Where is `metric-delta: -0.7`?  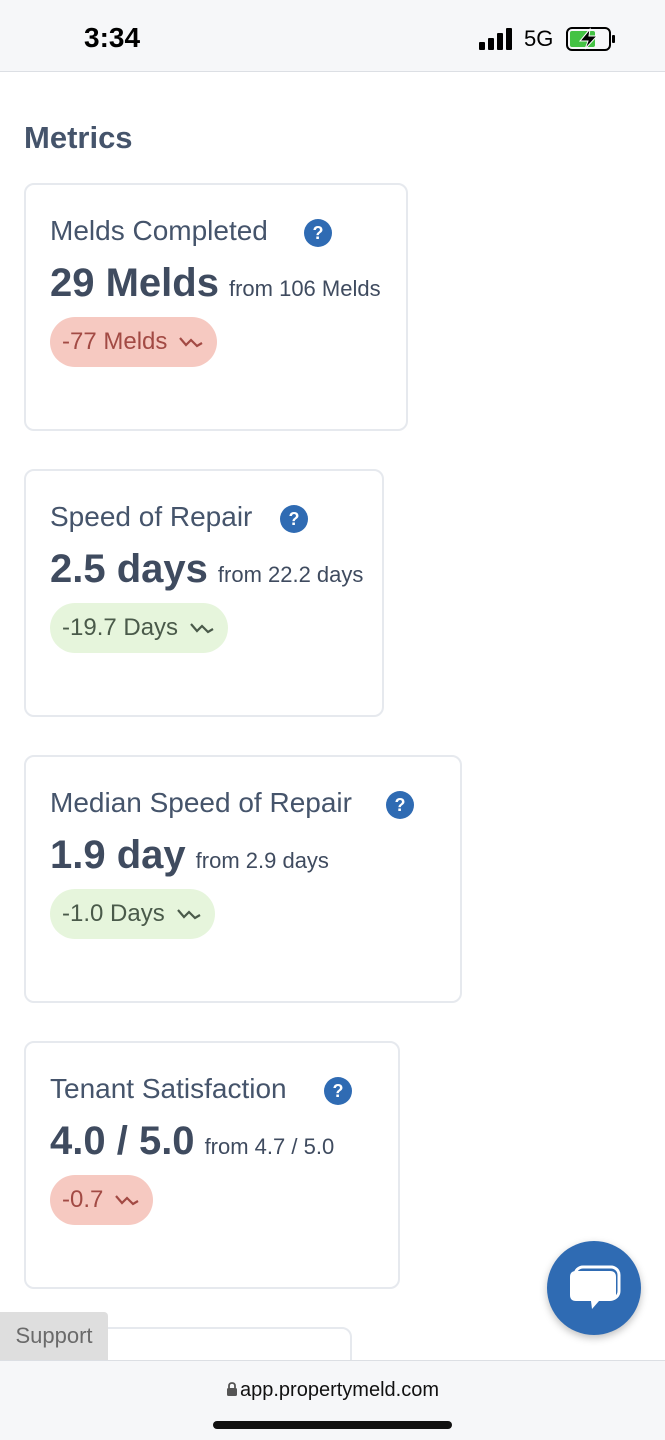 metric-delta: -0.7 is located at coordinates (83, 1199).